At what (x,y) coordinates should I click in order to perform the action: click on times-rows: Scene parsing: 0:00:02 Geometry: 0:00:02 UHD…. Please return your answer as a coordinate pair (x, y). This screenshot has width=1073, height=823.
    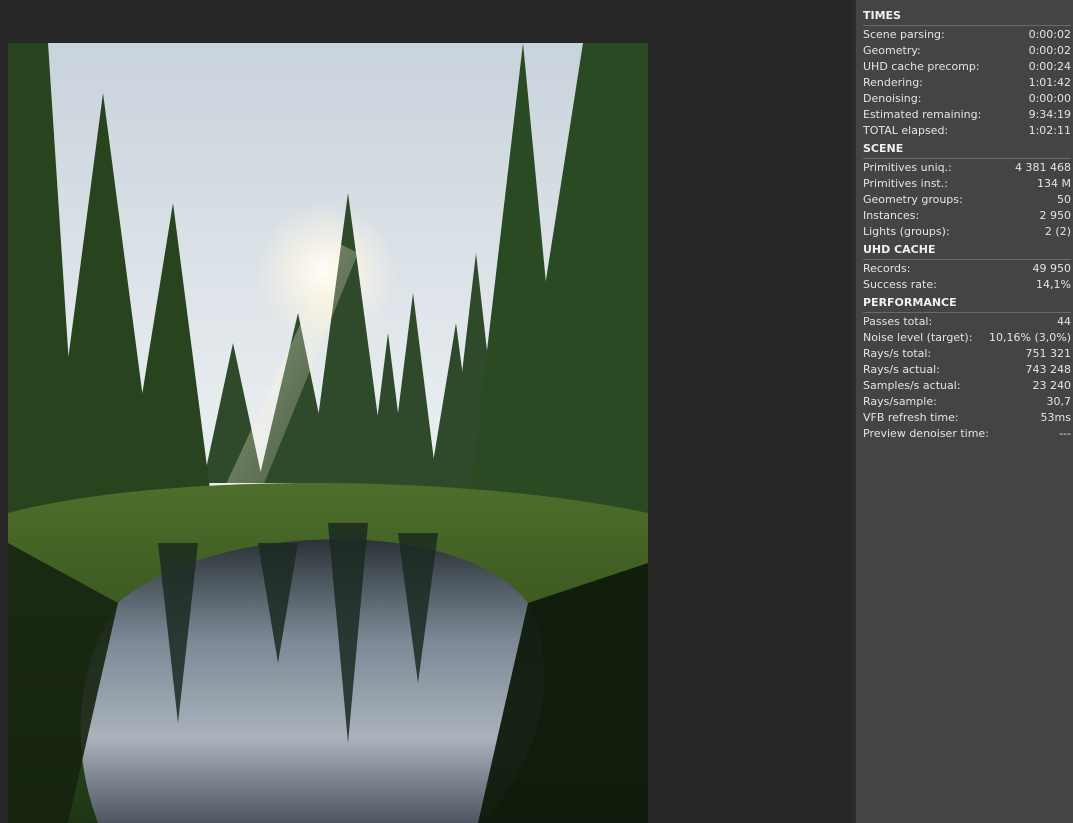
    Looking at the image, I should click on (967, 83).